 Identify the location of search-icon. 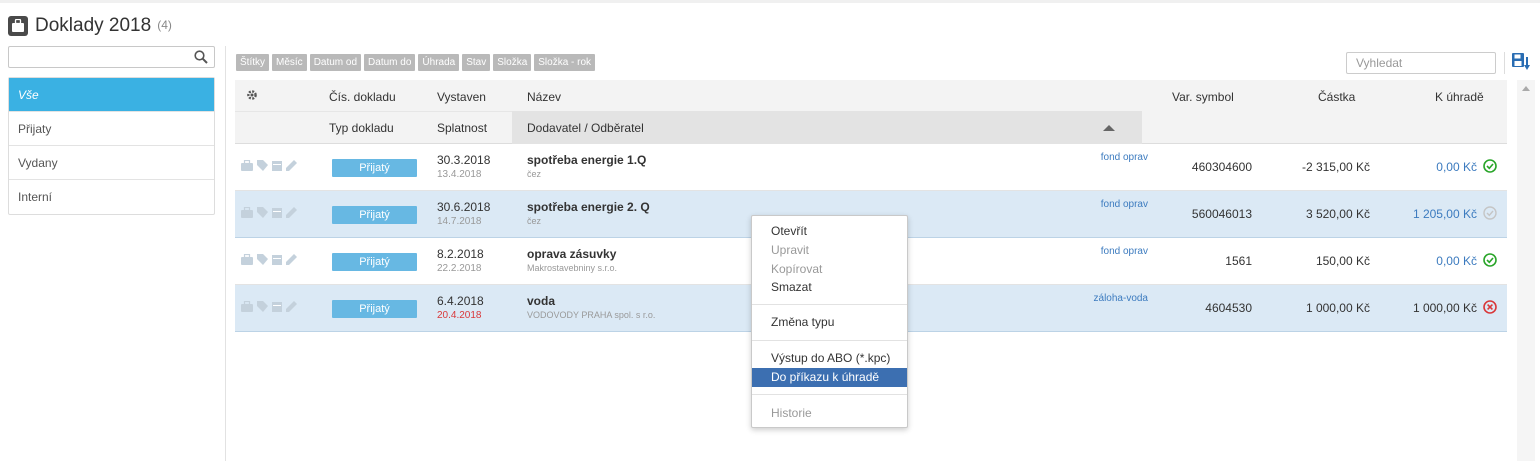
(201, 57).